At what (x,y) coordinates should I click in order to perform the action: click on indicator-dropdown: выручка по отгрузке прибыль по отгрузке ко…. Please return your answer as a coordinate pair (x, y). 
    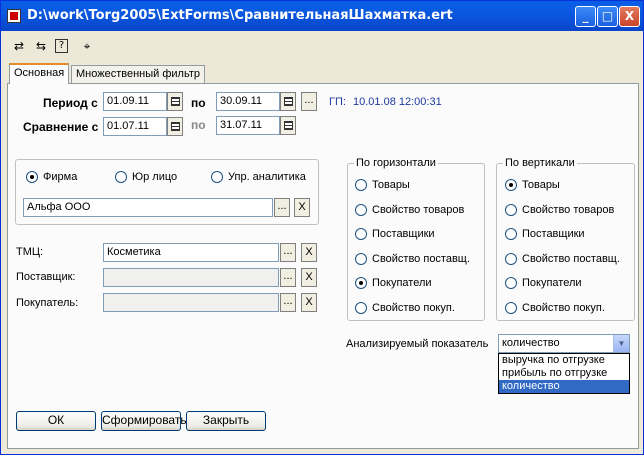
    Looking at the image, I should click on (564, 373).